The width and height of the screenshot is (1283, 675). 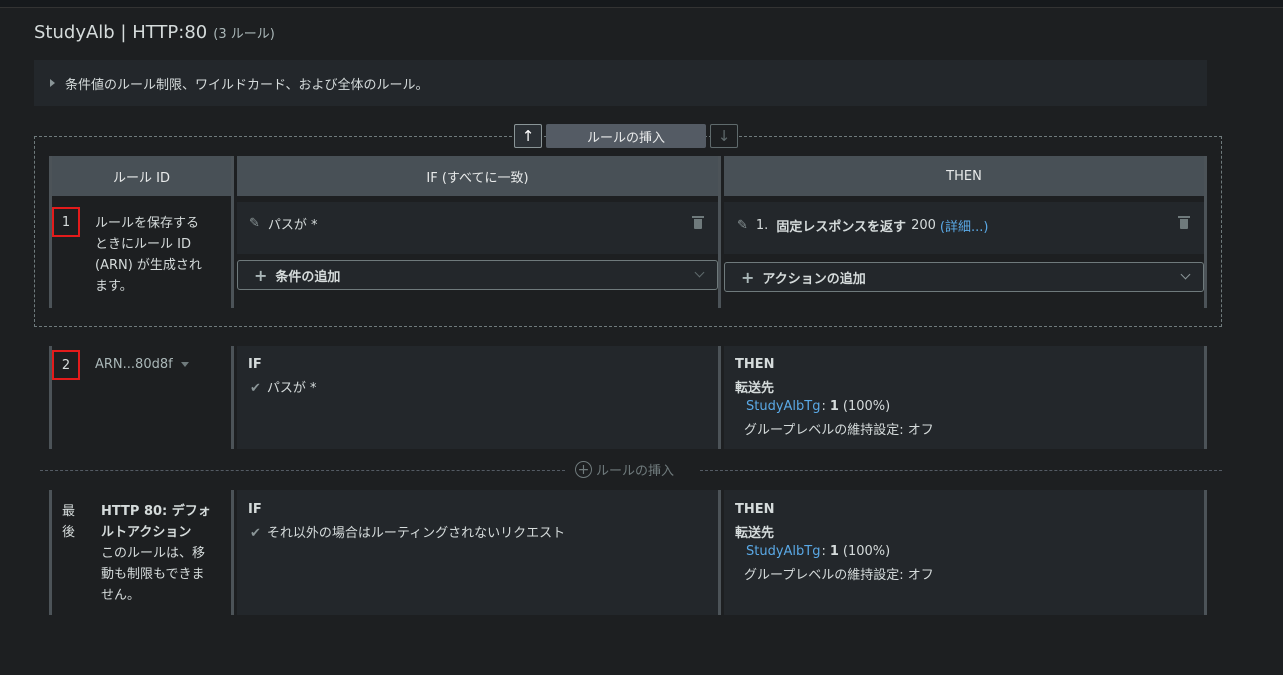 I want to click on rule-1-action: ✎ 1. 固定レスポンスを返す 200 (詳細...), so click(x=862, y=225).